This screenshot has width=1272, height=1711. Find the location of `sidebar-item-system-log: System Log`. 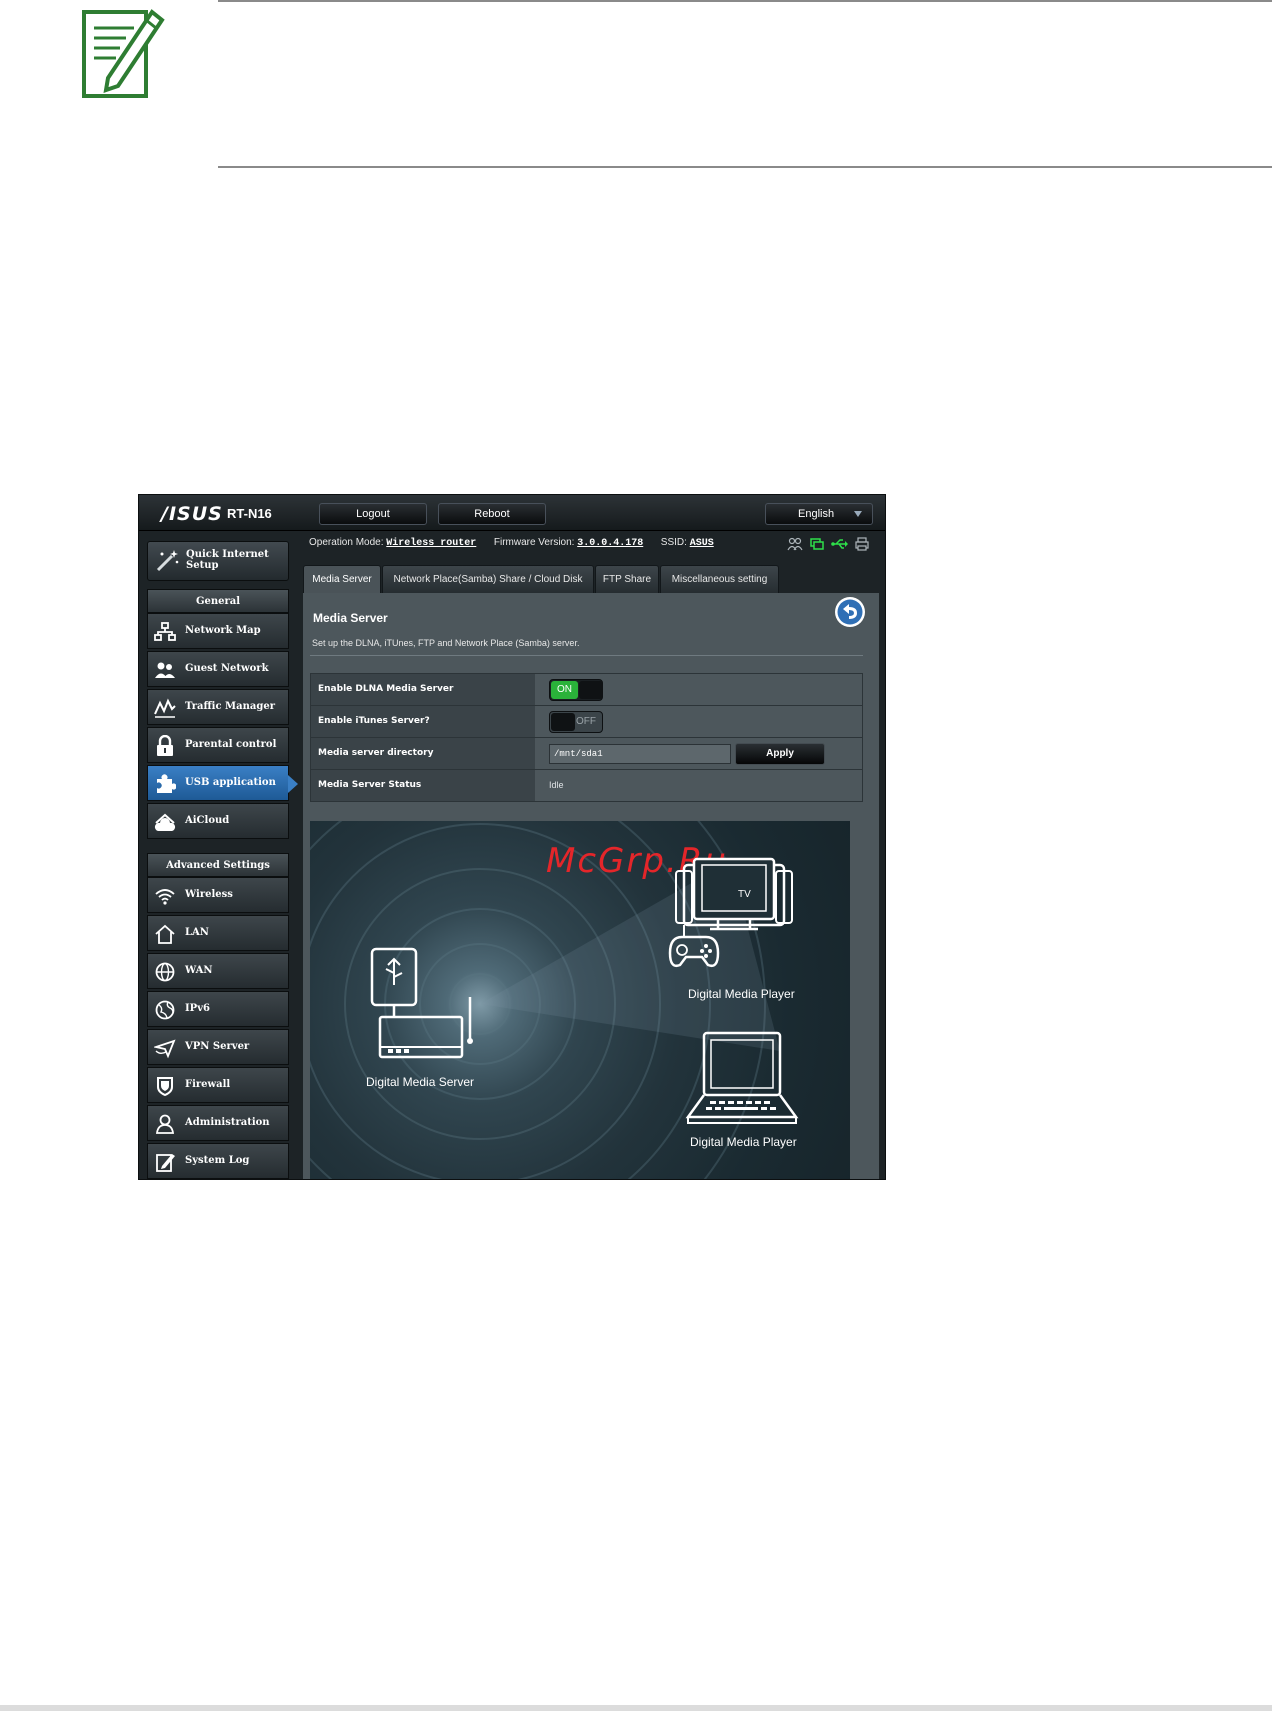

sidebar-item-system-log: System Log is located at coordinates (218, 1161).